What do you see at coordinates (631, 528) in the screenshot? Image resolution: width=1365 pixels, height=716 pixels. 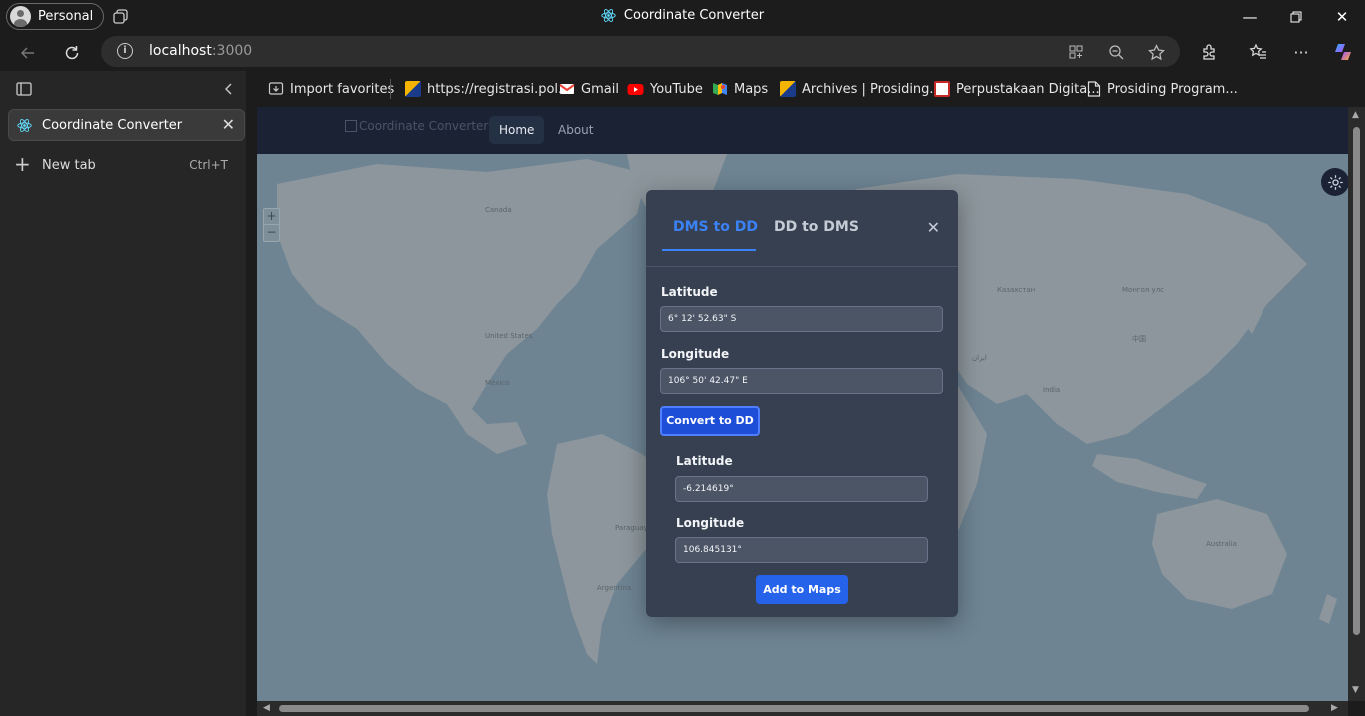 I see `map-label-paraguay: Paraguay` at bounding box center [631, 528].